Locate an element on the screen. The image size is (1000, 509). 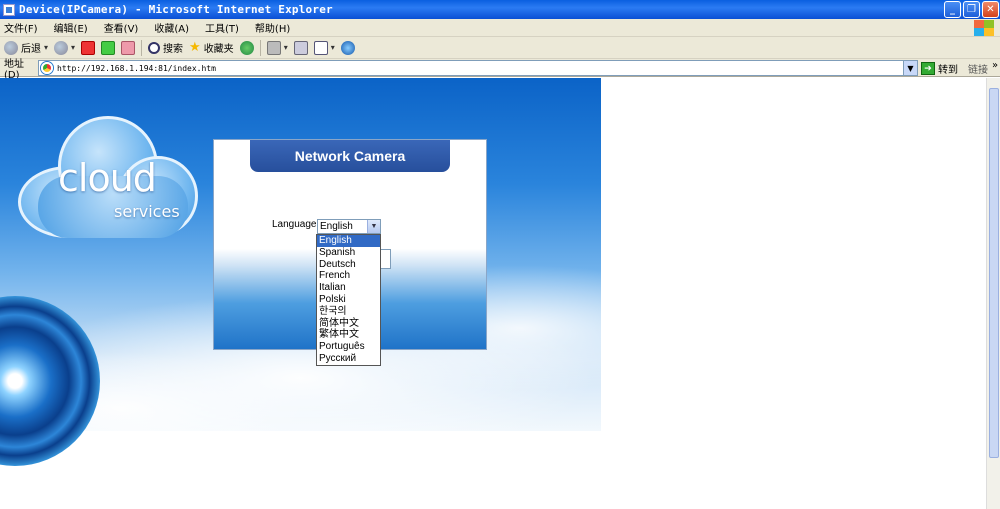
menu-edit: 编辑(E) is located at coordinates (71, 27).